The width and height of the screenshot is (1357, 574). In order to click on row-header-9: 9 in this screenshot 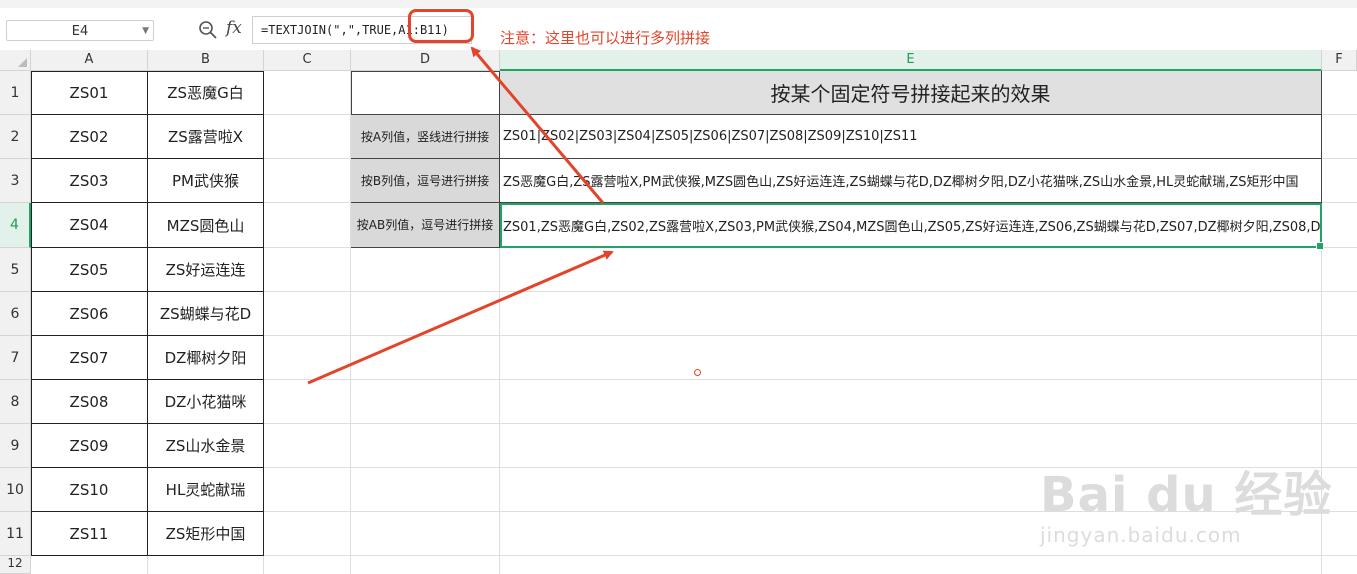, I will do `click(15, 446)`.